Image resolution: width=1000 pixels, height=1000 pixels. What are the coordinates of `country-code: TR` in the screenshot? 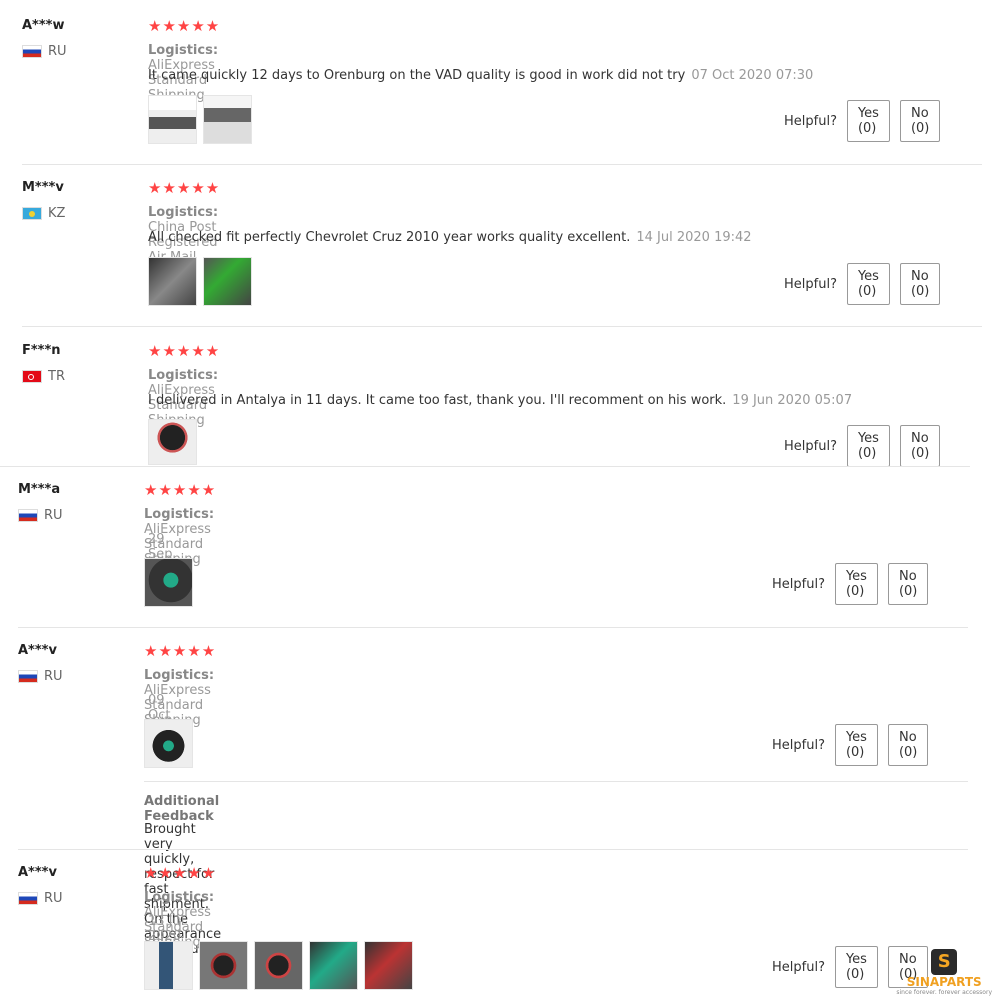 It's located at (56, 376).